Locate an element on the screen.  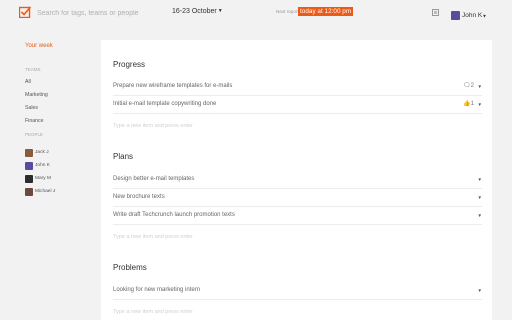
list-item: Looking for new marketing intern ▼ is located at coordinates (297, 291).